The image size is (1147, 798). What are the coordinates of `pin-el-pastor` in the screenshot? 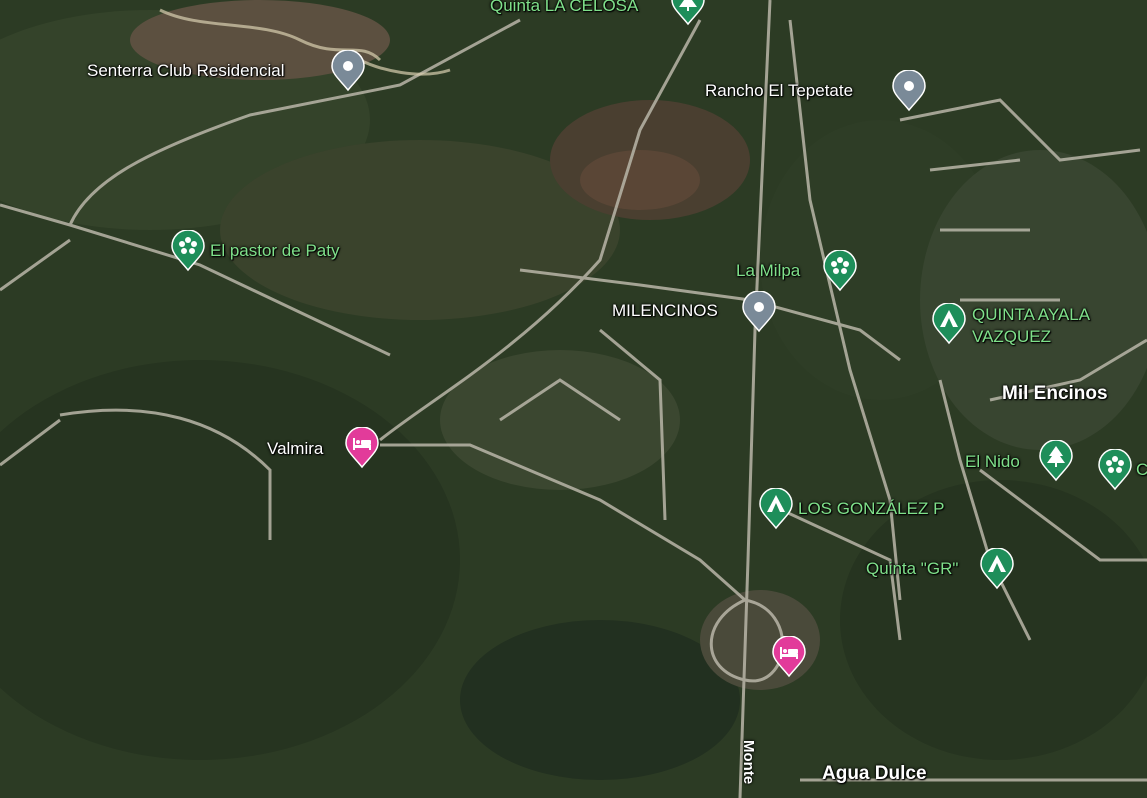 It's located at (188, 251).